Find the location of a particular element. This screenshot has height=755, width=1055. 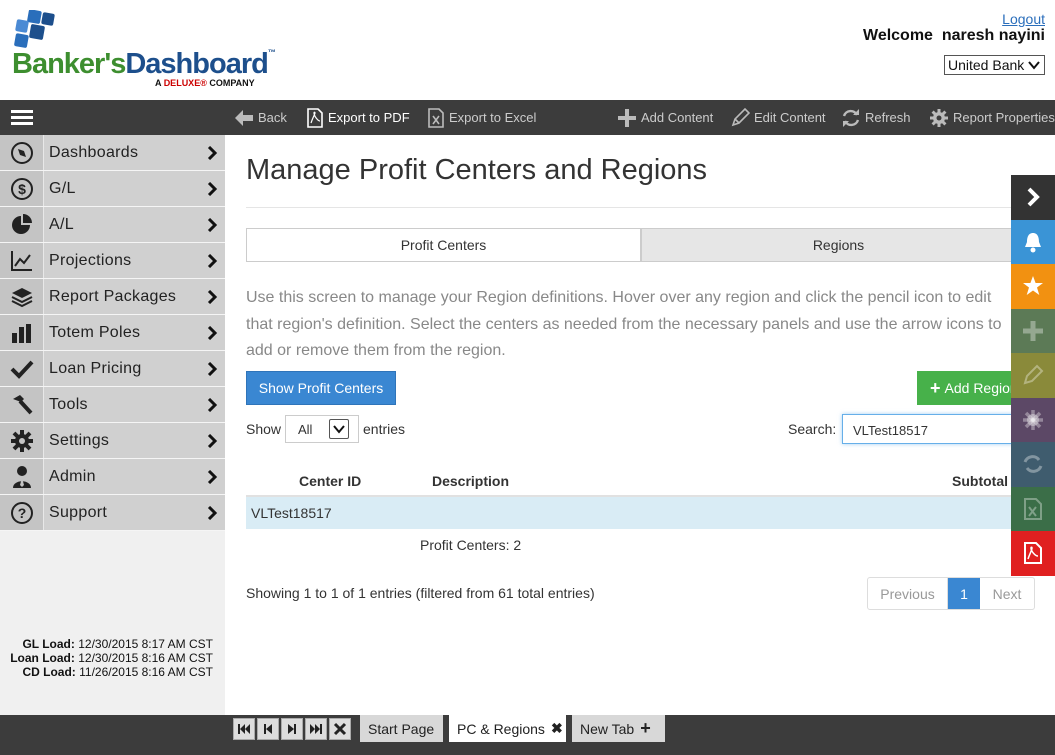

logo-wordmark: Banker'sDashboard™ is located at coordinates (144, 64).